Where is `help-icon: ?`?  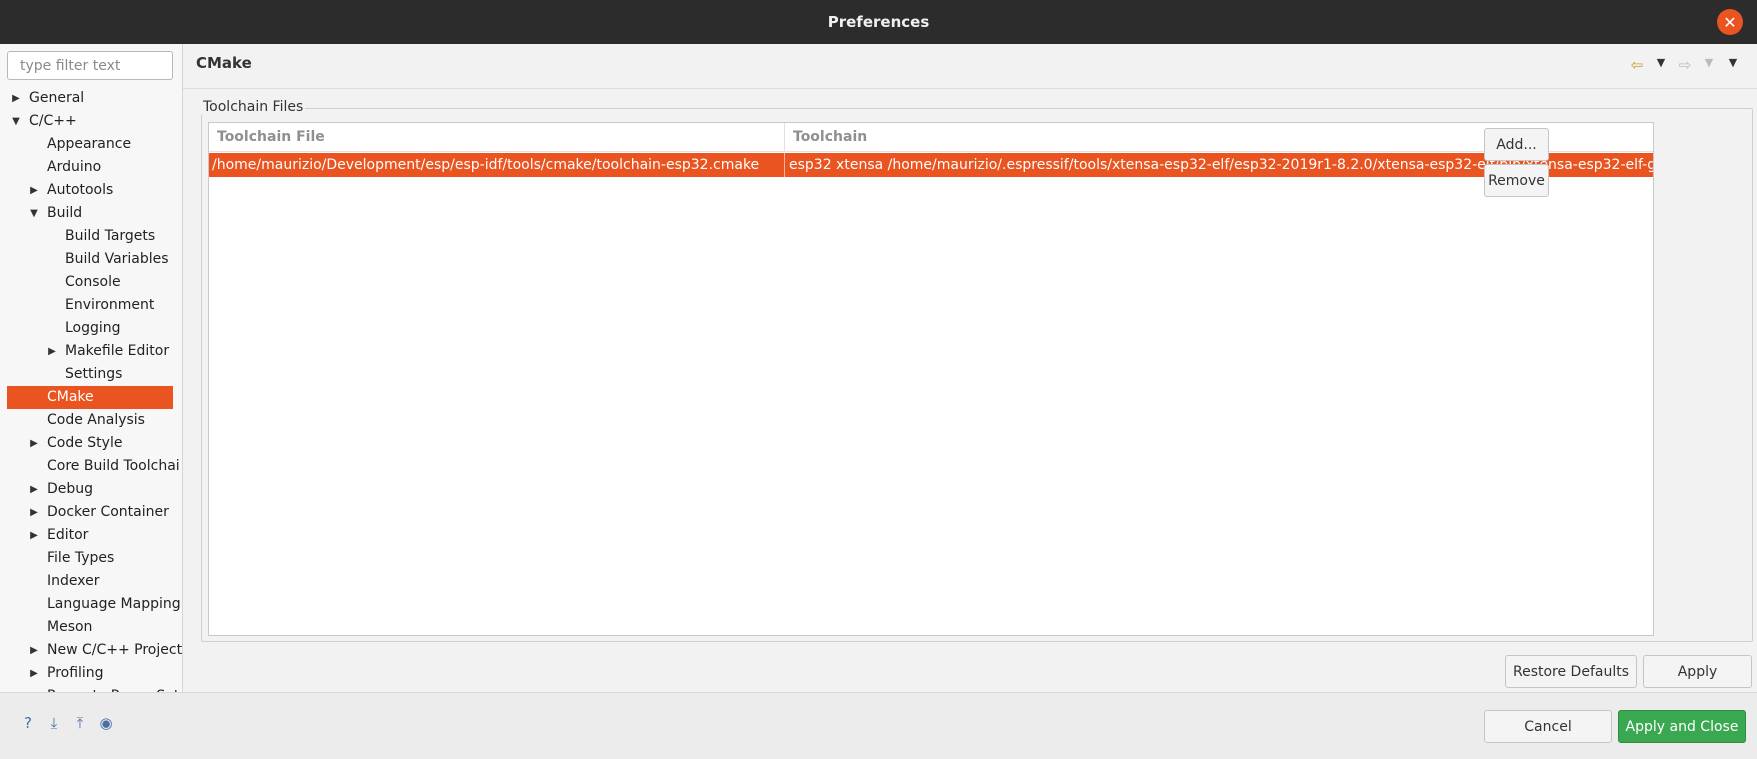 help-icon: ? is located at coordinates (28, 723).